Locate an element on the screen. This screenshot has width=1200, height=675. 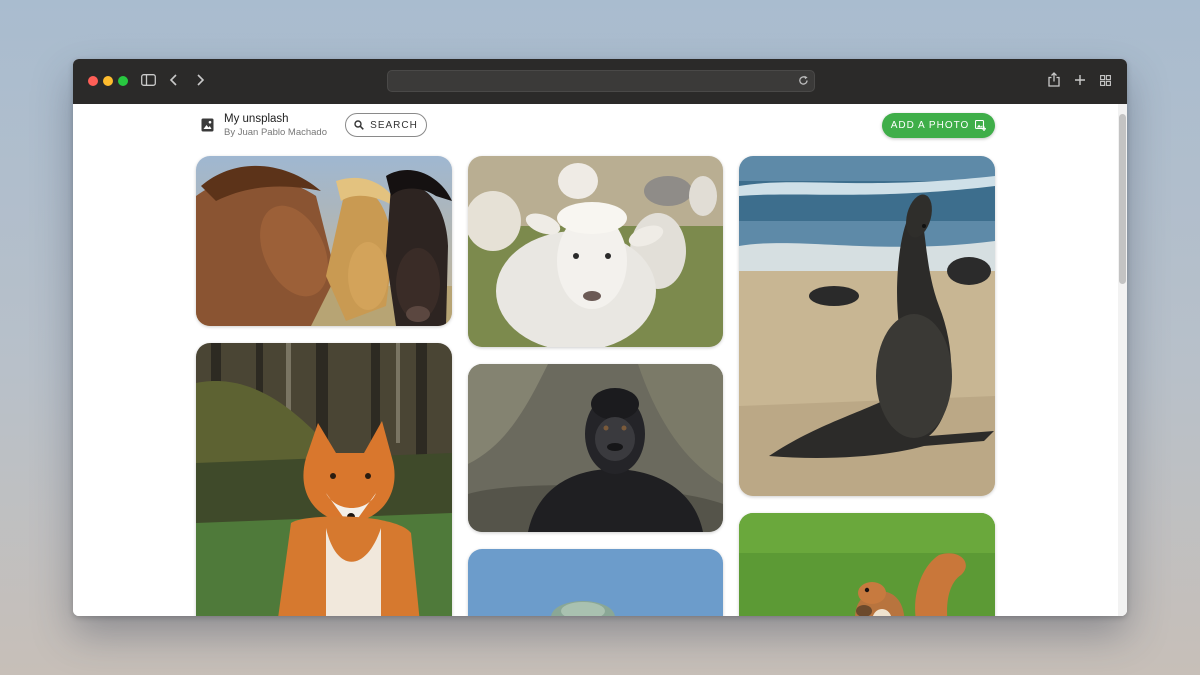
search-button: SEARCH is located at coordinates (386, 125).